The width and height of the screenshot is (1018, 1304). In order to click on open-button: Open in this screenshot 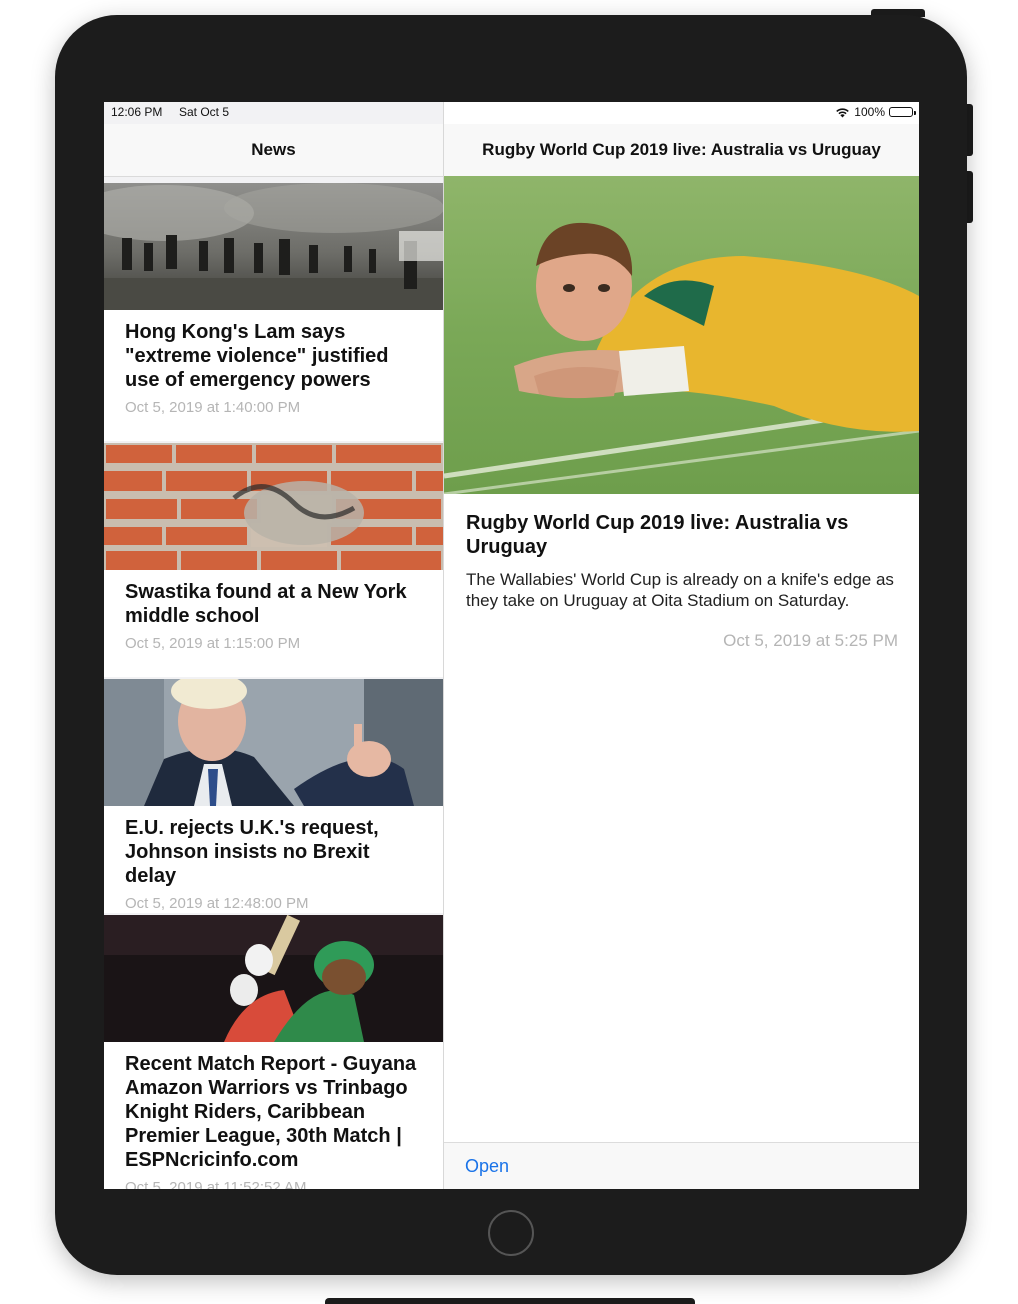, I will do `click(487, 1166)`.